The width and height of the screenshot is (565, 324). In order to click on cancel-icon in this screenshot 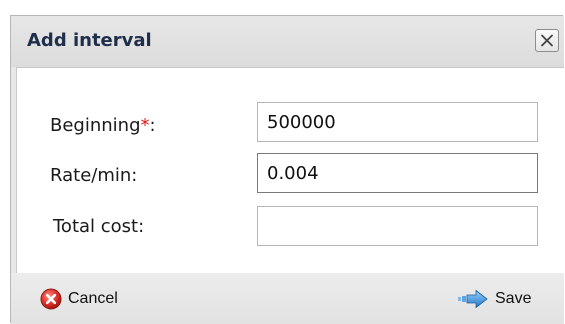, I will do `click(51, 299)`.